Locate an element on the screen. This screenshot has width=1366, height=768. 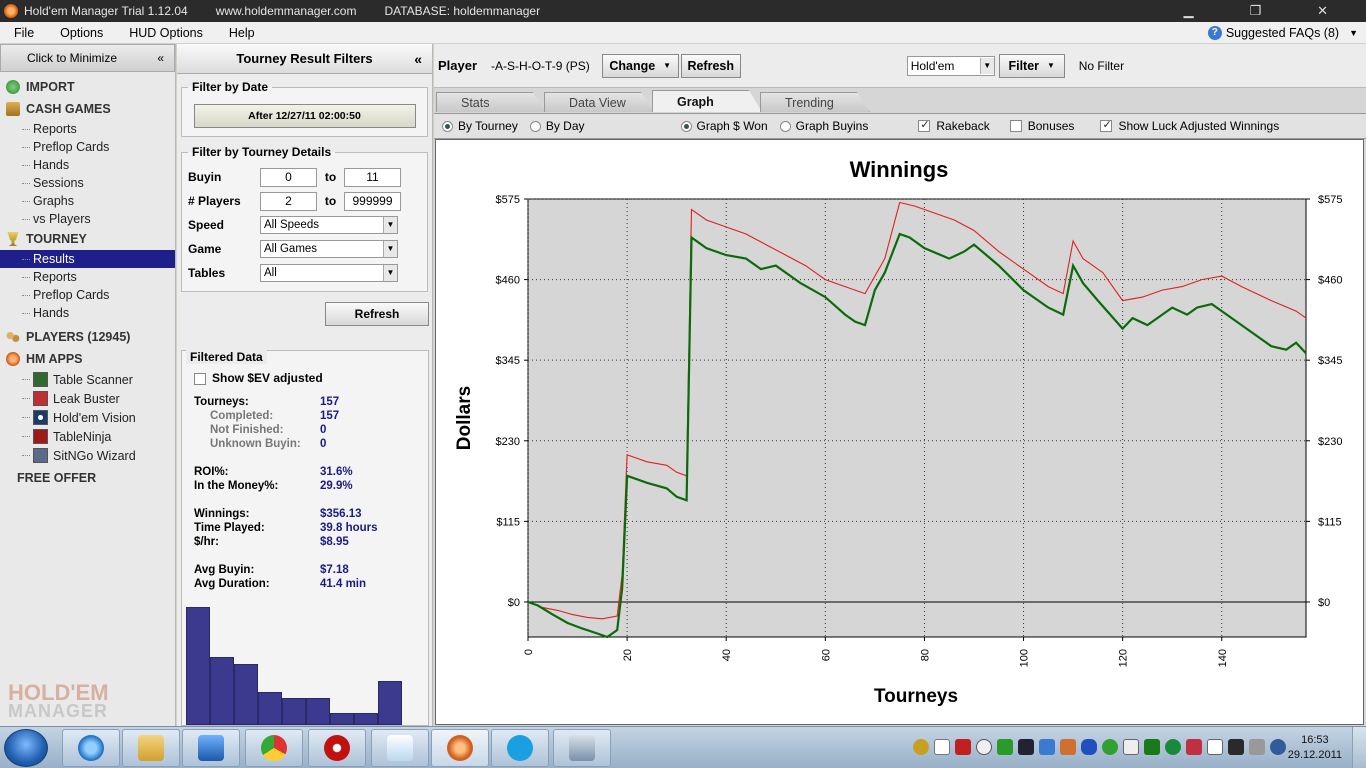
luck-adjusted-checkbox is located at coordinates (1106, 125).